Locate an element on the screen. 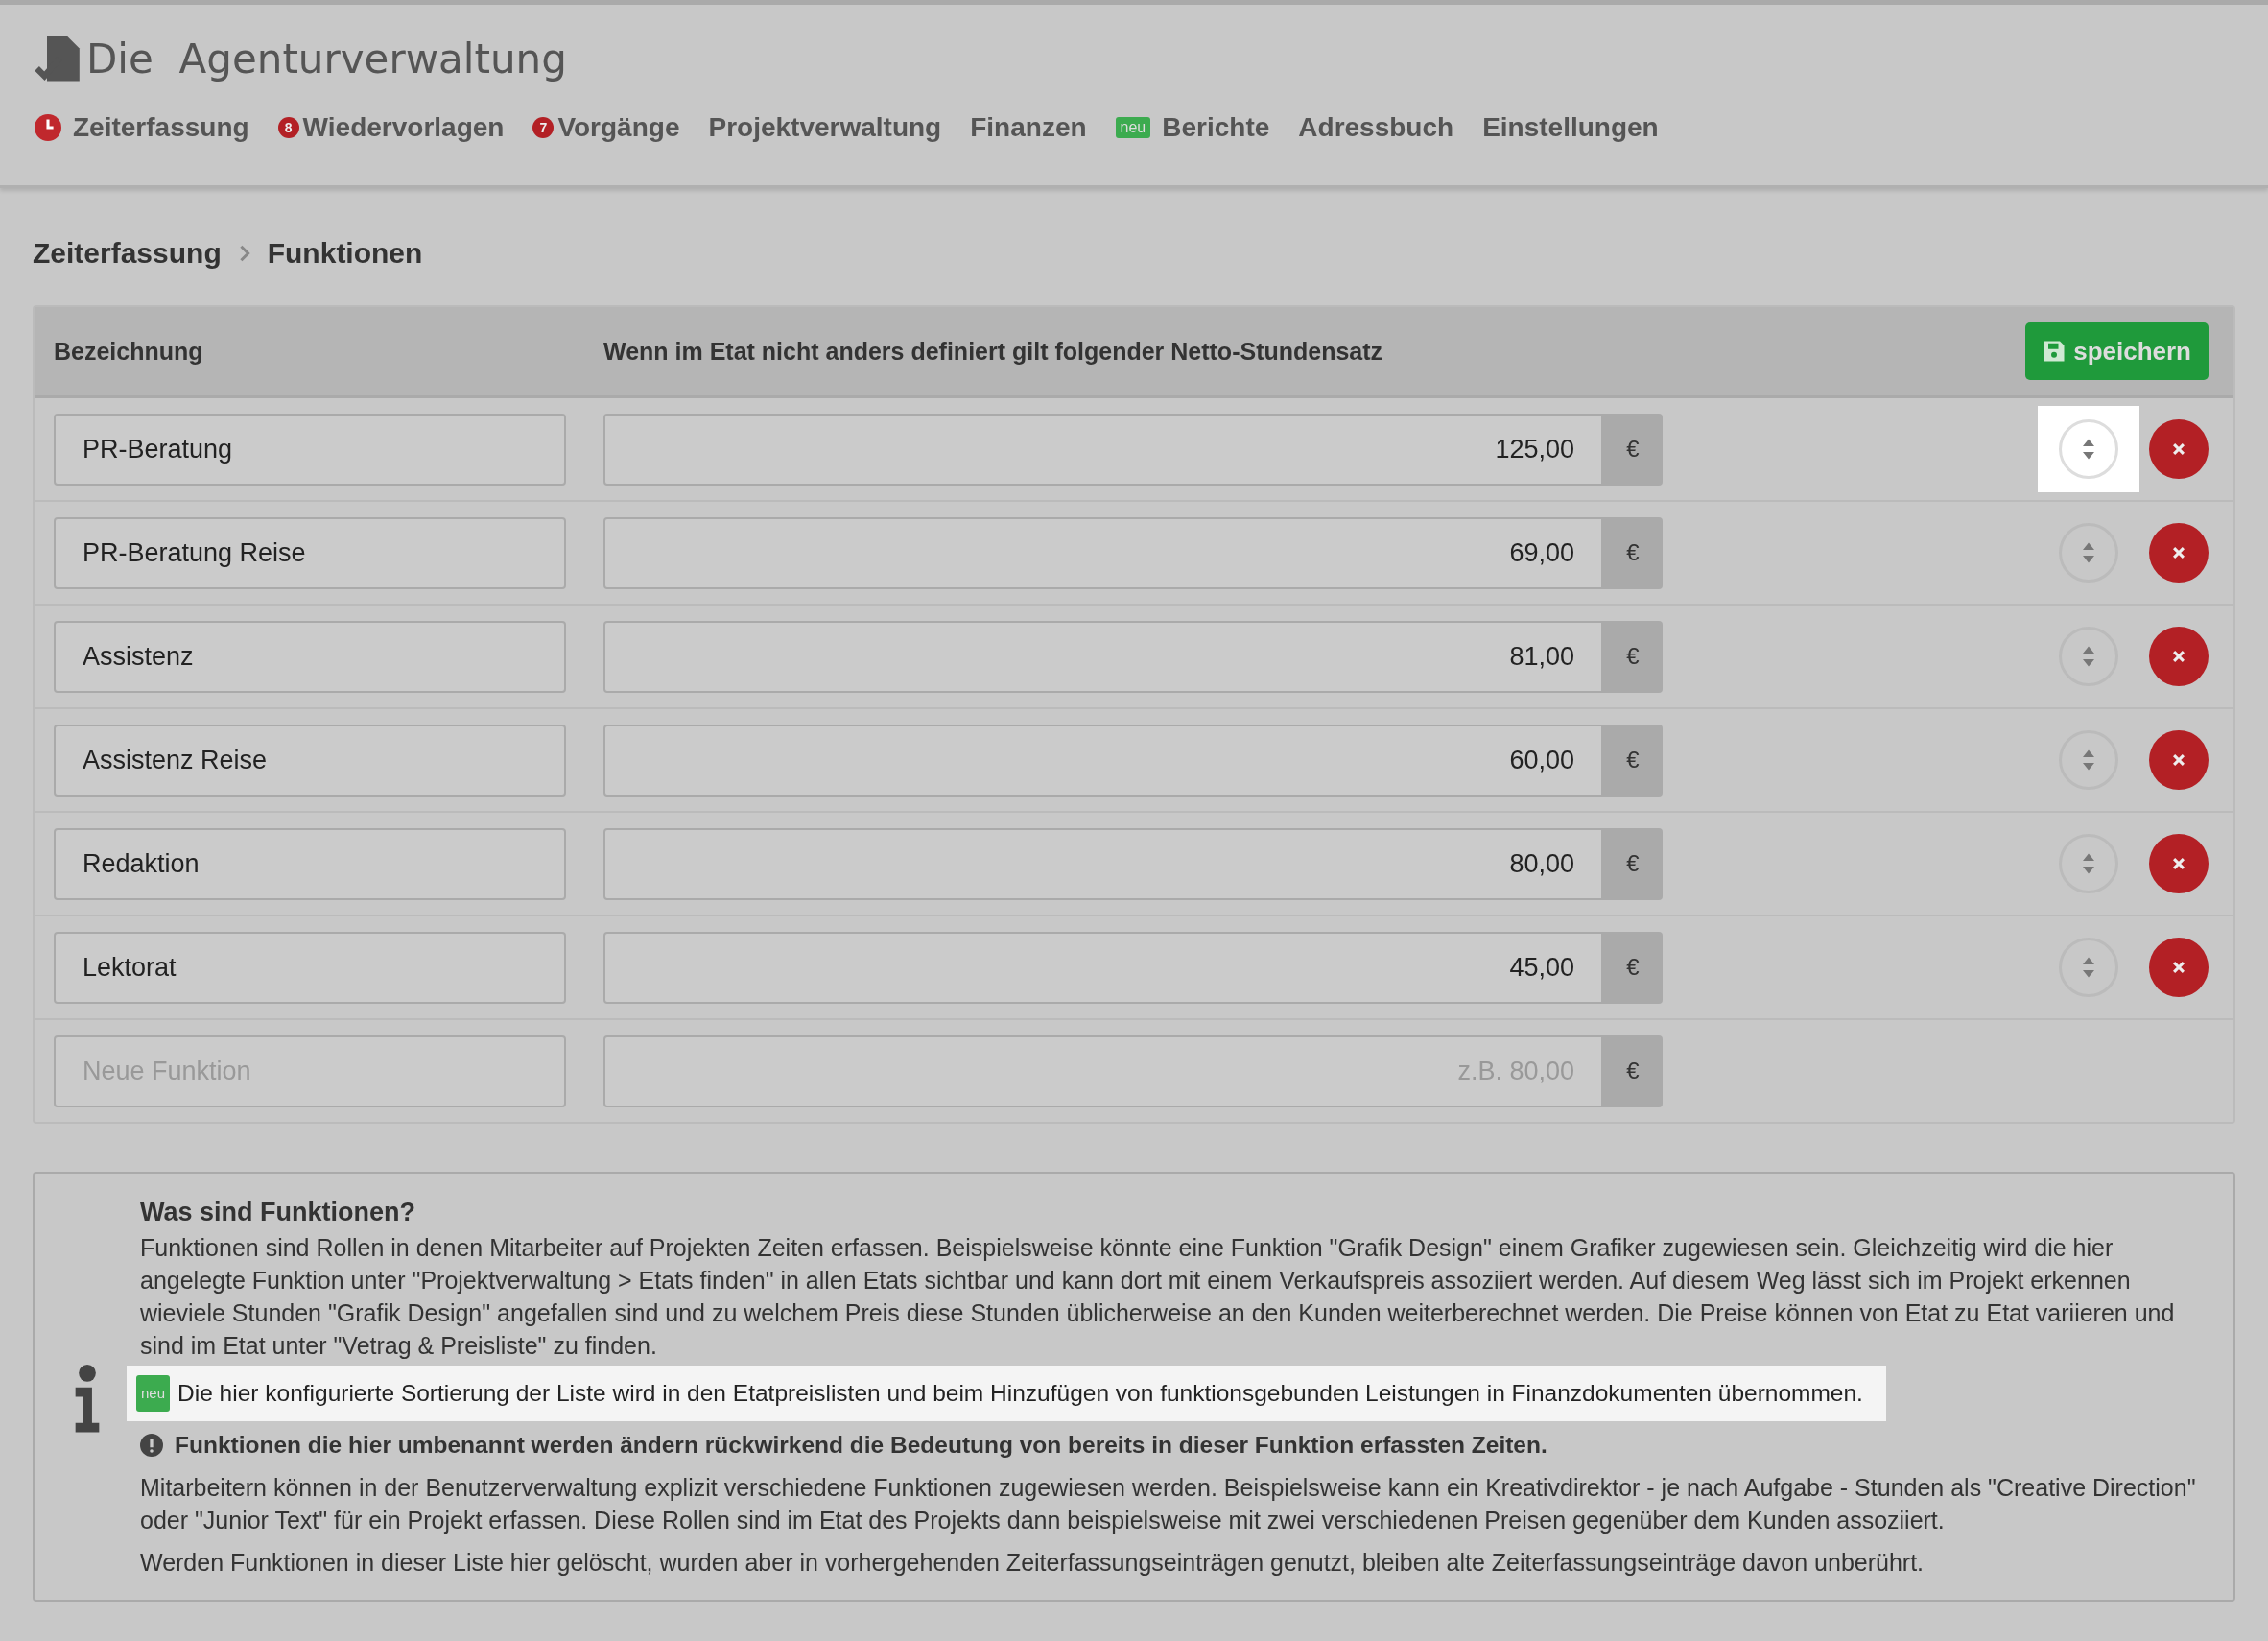 This screenshot has height=1641, width=2268. nav-item: Adressbuch is located at coordinates (1376, 127).